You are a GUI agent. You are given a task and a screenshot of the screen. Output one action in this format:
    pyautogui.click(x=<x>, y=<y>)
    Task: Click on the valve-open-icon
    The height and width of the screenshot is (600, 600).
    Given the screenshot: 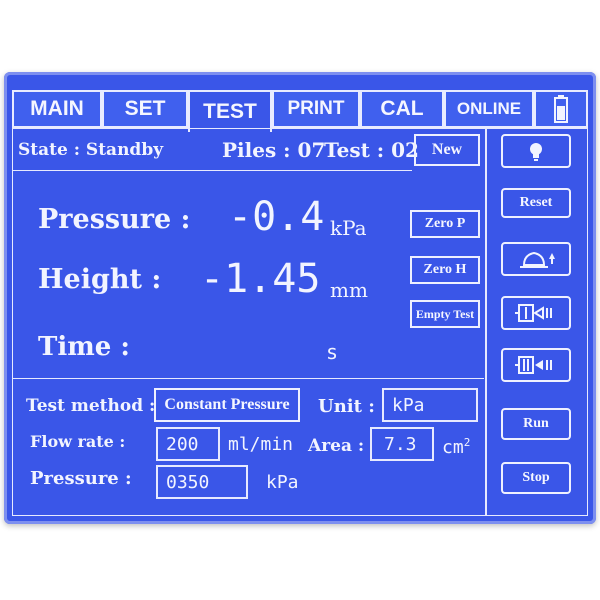 What is the action you would take?
    pyautogui.click(x=533, y=313)
    